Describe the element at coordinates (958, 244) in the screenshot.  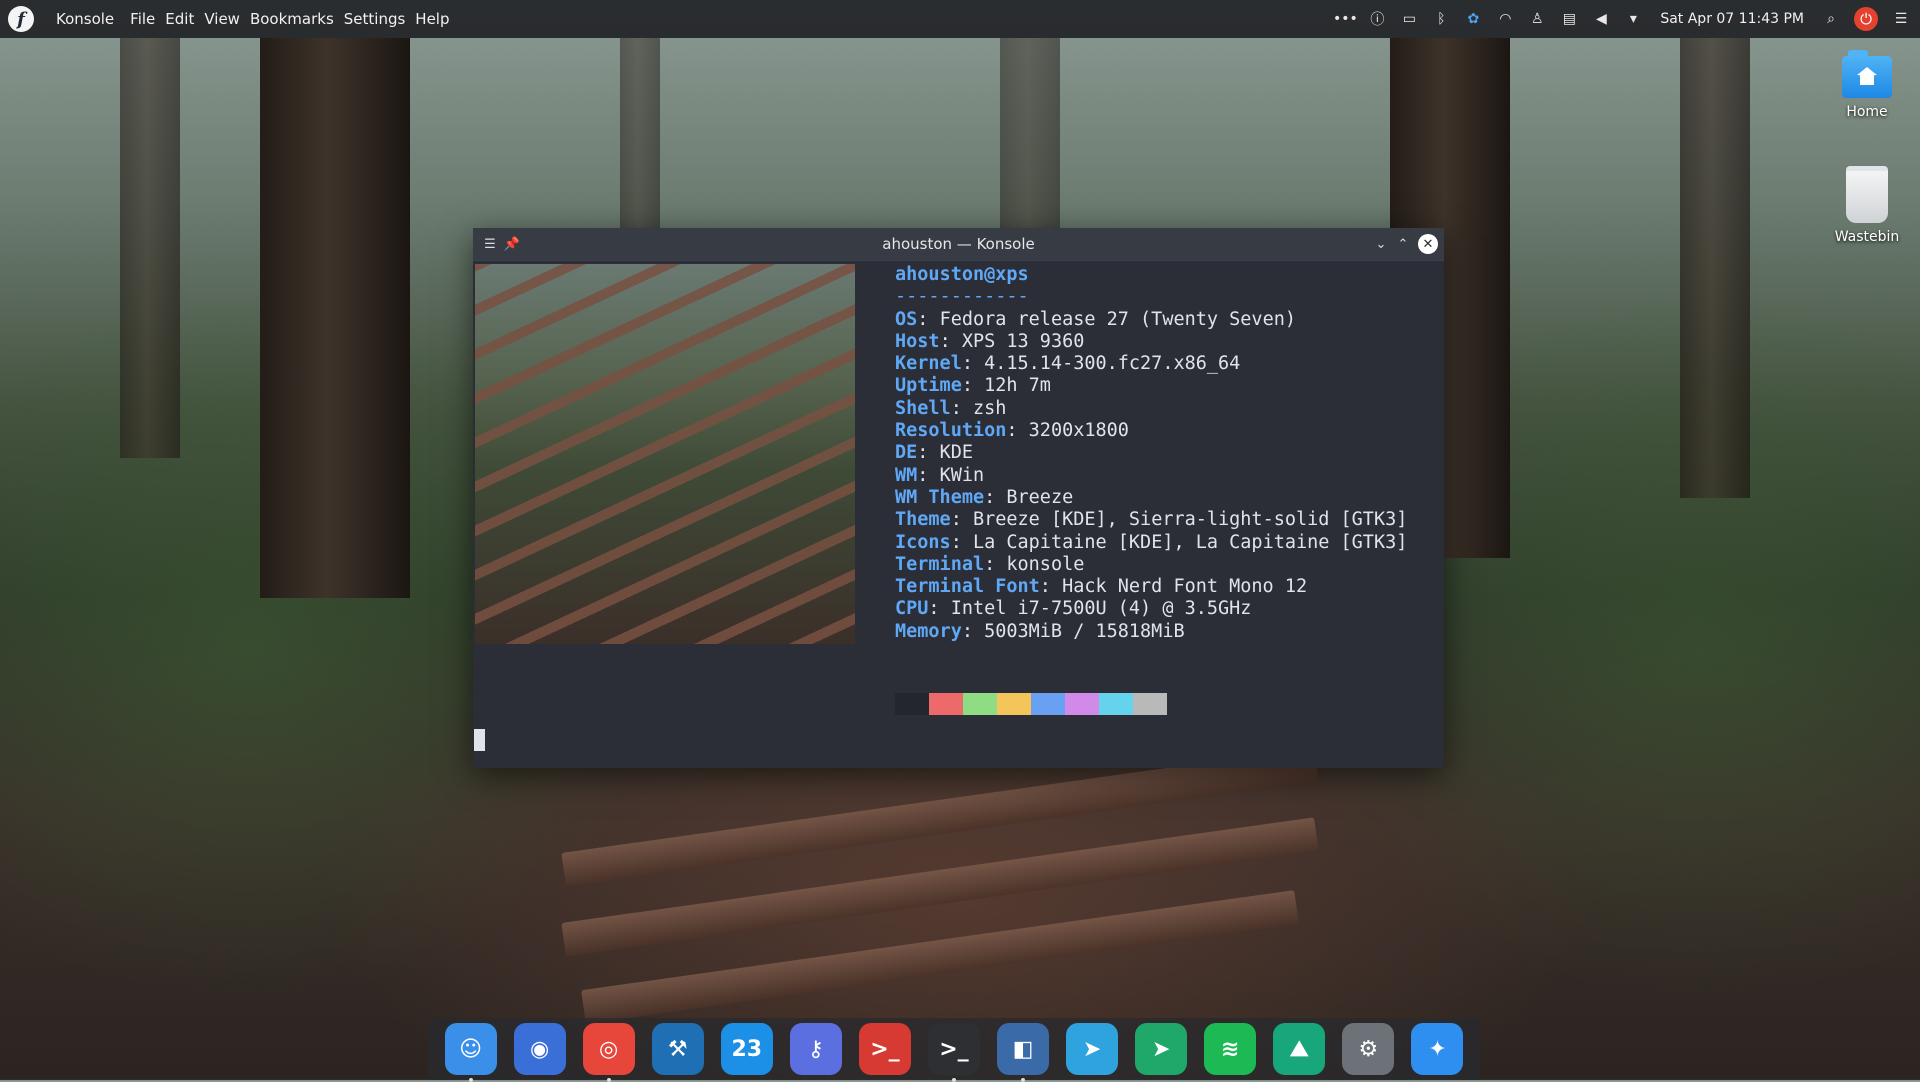
I see `window-titlebar: ☰ 📌 ahouston — Konsole ⌄ ⌃ ✕` at that location.